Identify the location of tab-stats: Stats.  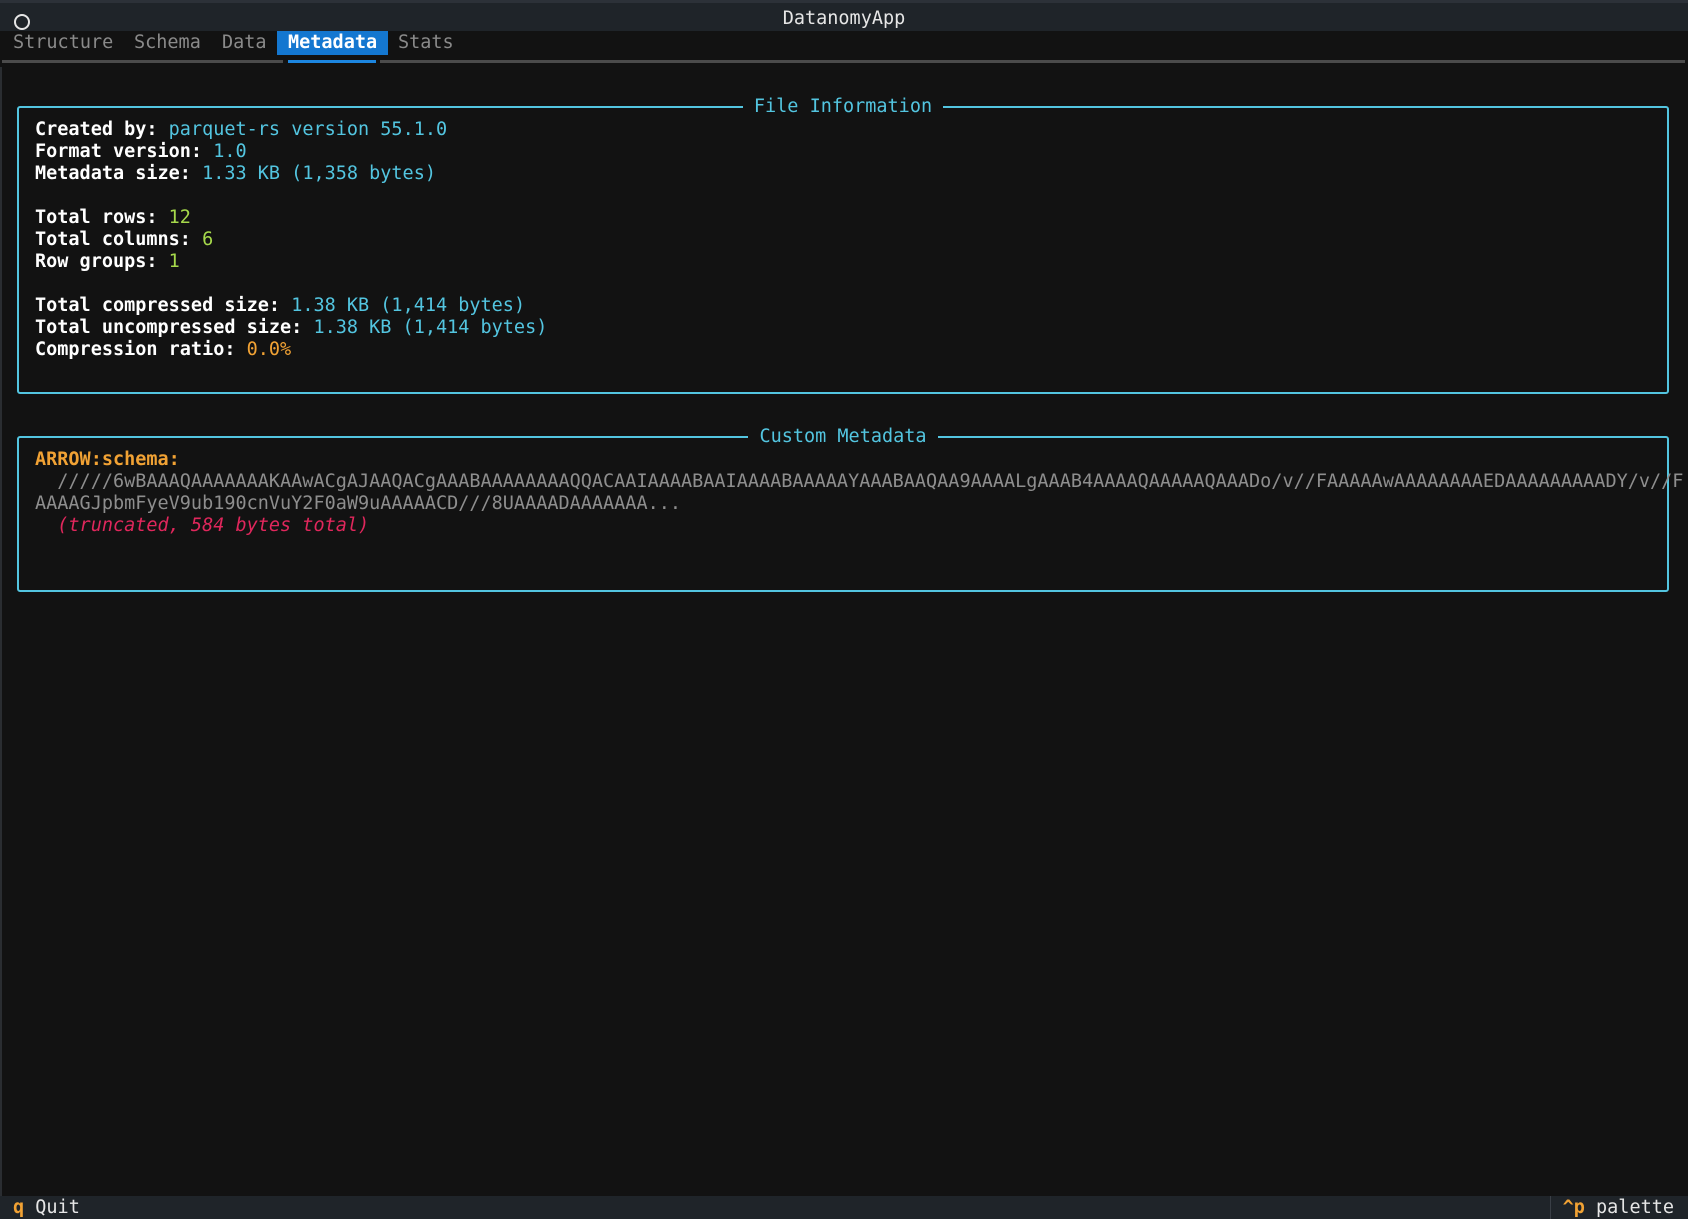
(426, 43).